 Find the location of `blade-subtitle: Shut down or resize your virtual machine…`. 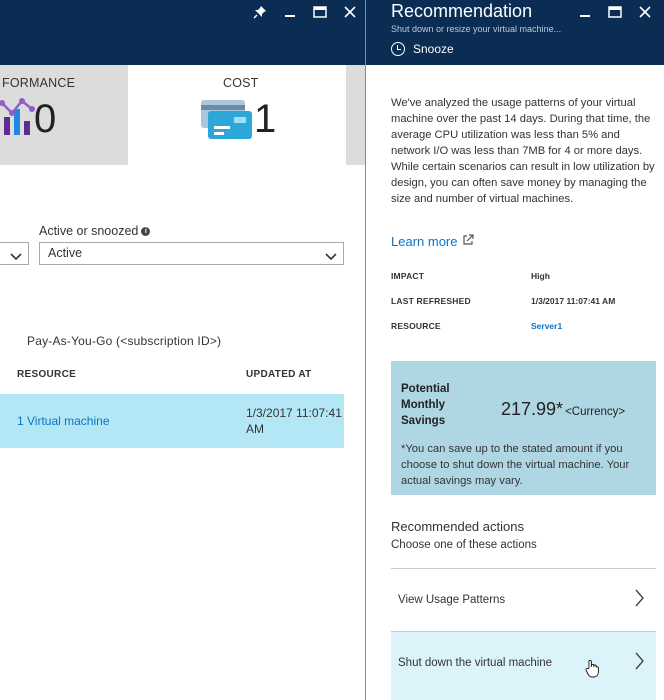

blade-subtitle: Shut down or resize your virtual machine… is located at coordinates (476, 29).